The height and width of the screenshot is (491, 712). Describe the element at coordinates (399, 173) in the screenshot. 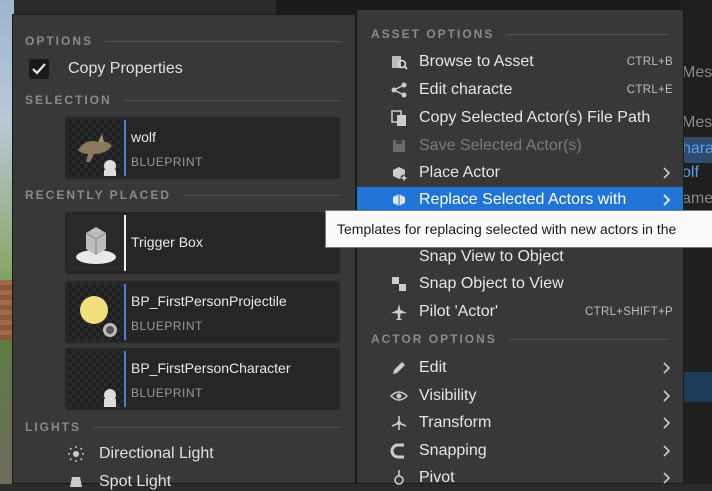

I see `place-actor-icon` at that location.